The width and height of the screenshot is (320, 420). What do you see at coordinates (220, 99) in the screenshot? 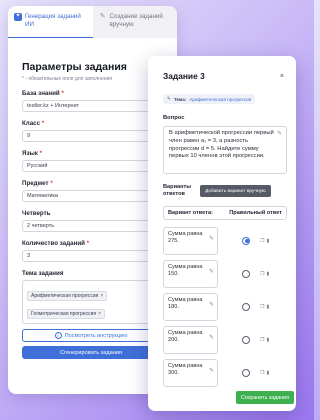
I see `topic-value: Арифметическая прогрессия` at bounding box center [220, 99].